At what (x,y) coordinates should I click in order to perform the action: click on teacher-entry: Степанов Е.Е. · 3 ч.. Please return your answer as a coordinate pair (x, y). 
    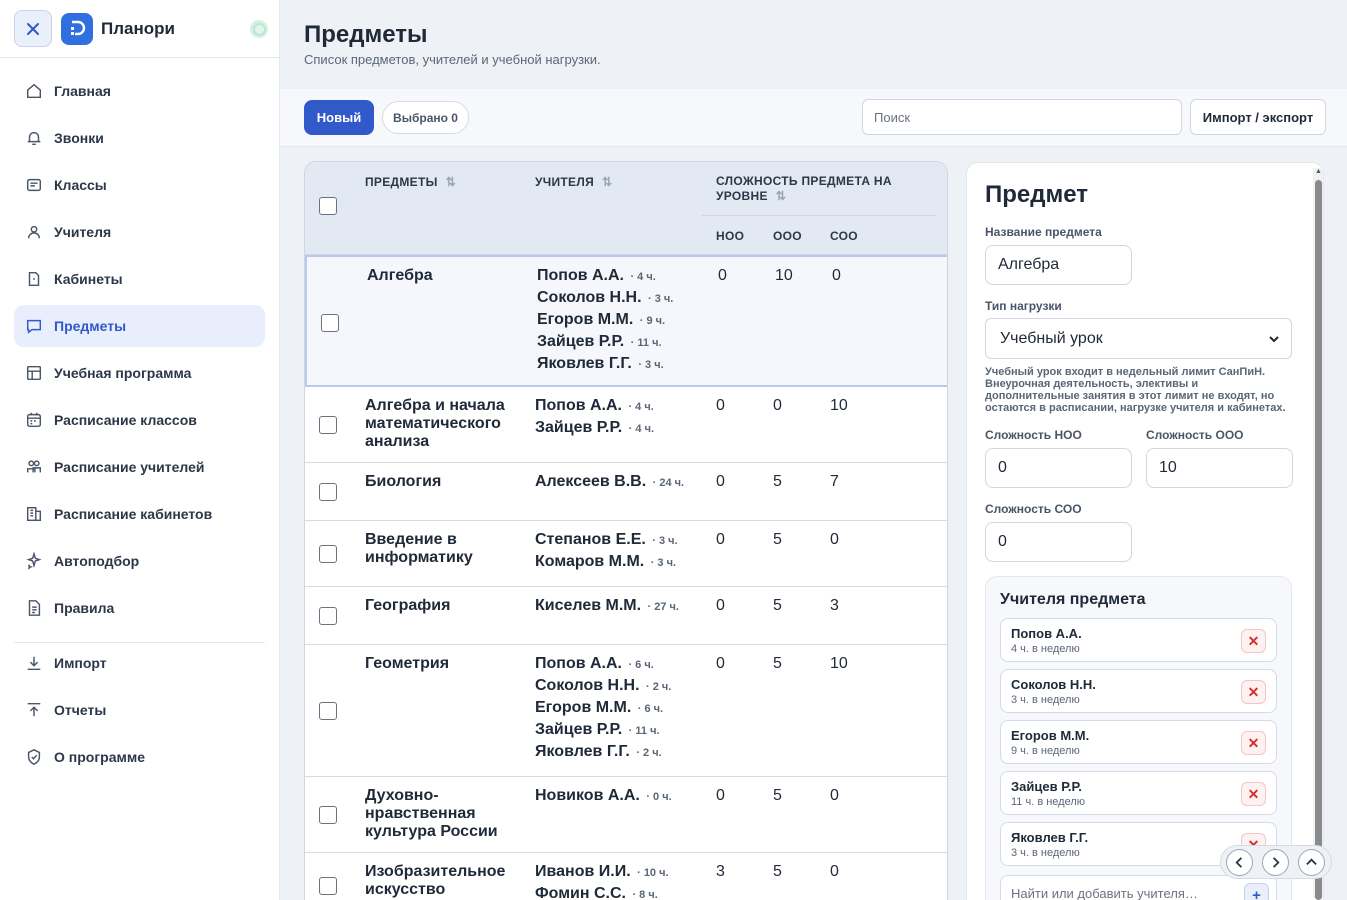
    Looking at the image, I should click on (620, 542).